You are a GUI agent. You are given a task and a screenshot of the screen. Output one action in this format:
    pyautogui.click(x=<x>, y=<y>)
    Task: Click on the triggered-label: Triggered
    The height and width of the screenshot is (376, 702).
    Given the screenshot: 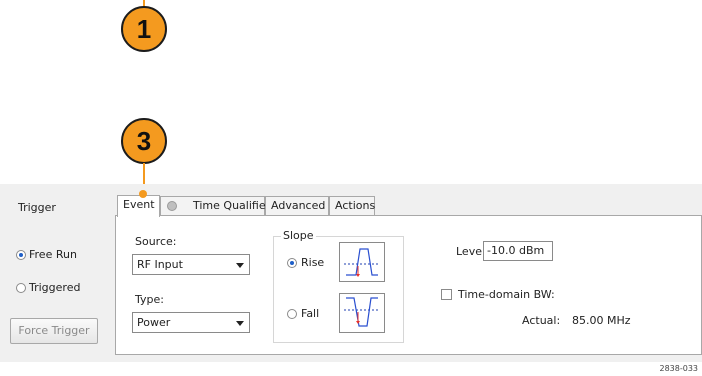 What is the action you would take?
    pyautogui.click(x=54, y=287)
    